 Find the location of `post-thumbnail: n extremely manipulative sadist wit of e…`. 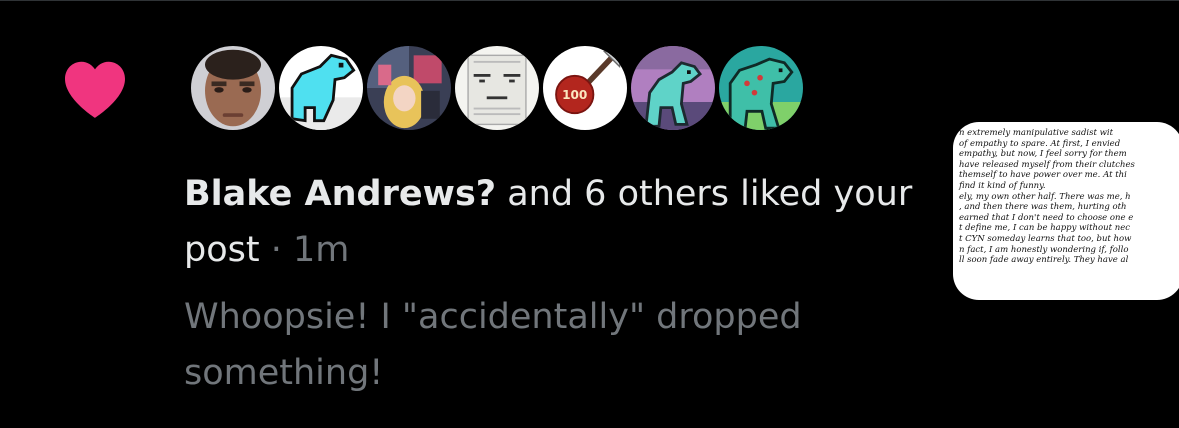

post-thumbnail: n extremely manipulative sadist wit of e… is located at coordinates (1066, 211).